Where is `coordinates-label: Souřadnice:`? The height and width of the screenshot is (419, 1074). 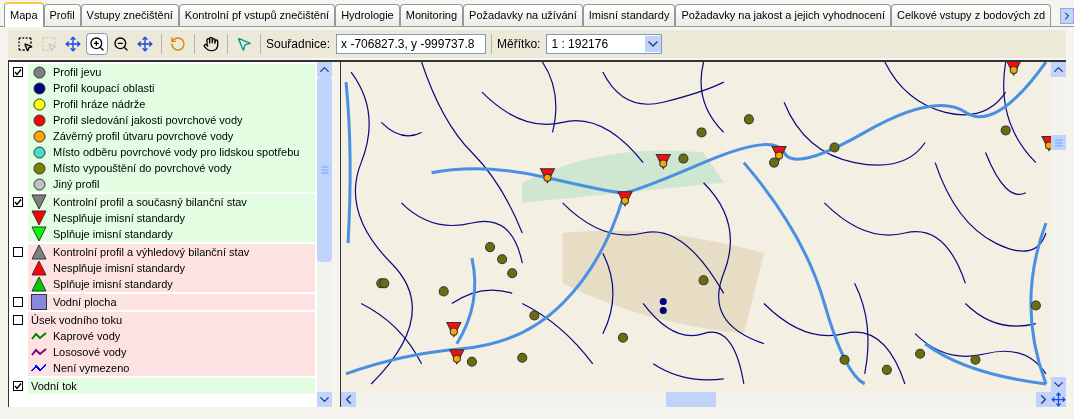 coordinates-label: Souřadnice: is located at coordinates (298, 44).